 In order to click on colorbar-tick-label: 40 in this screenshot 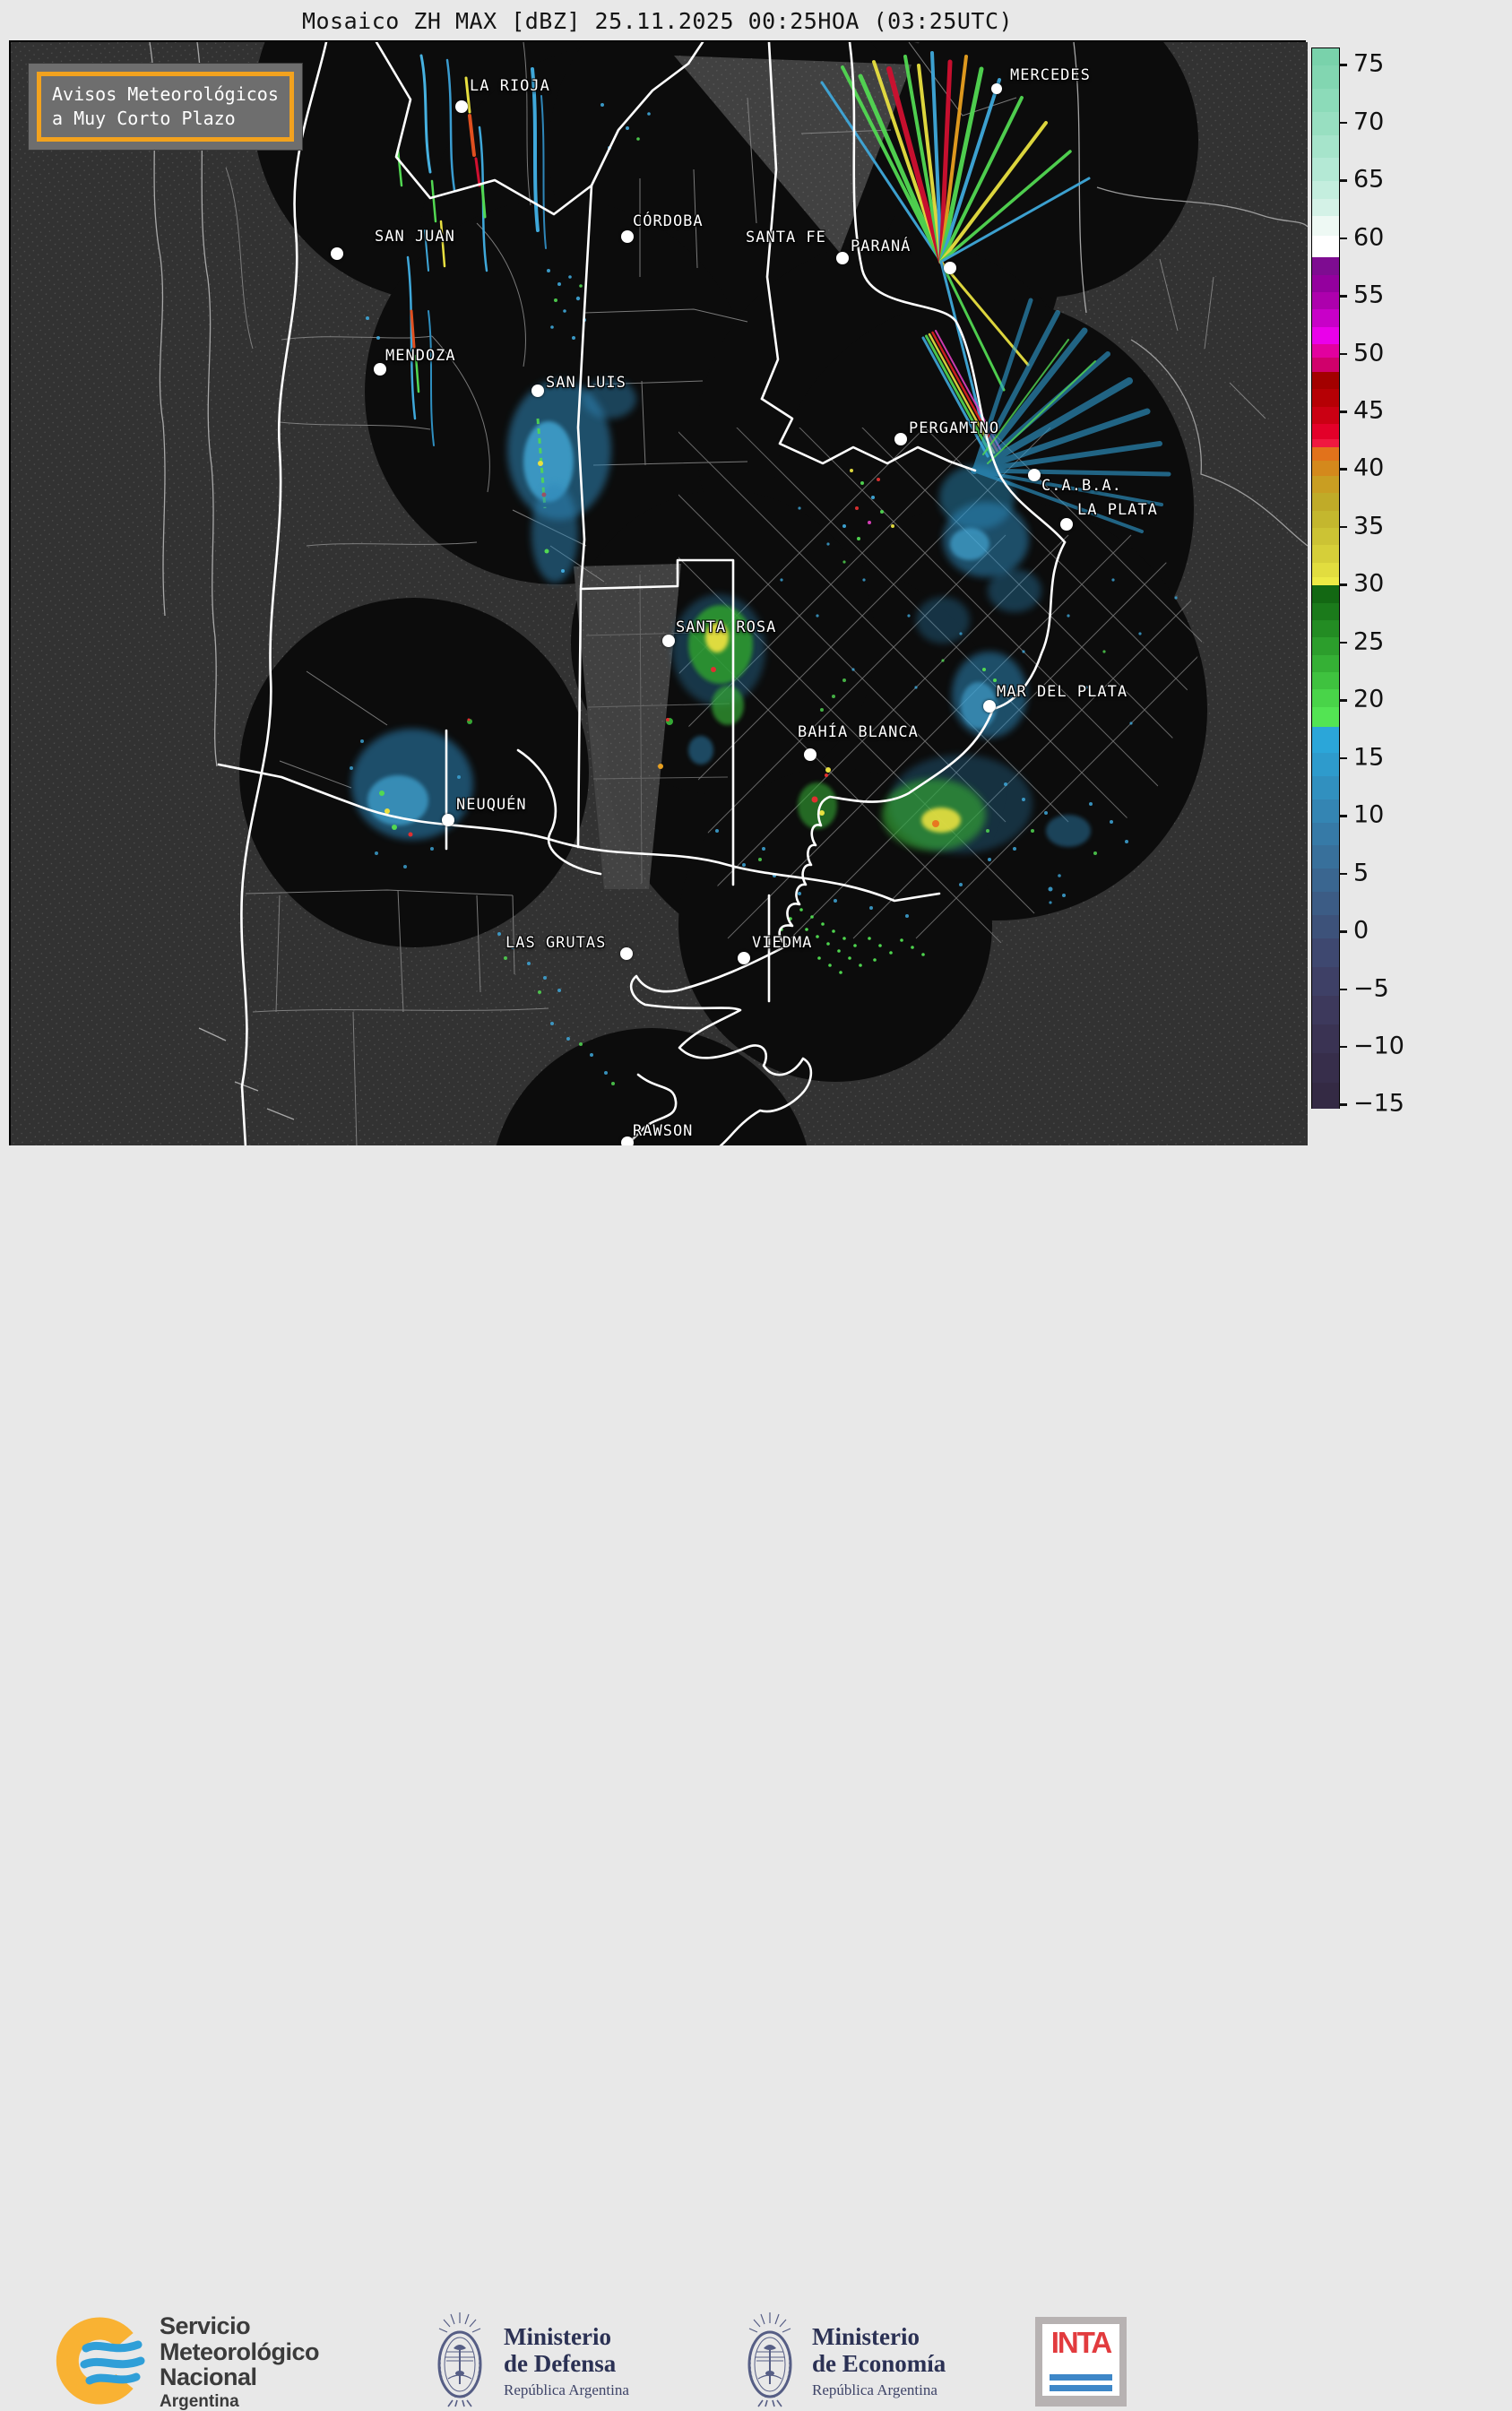, I will do `click(1369, 468)`.